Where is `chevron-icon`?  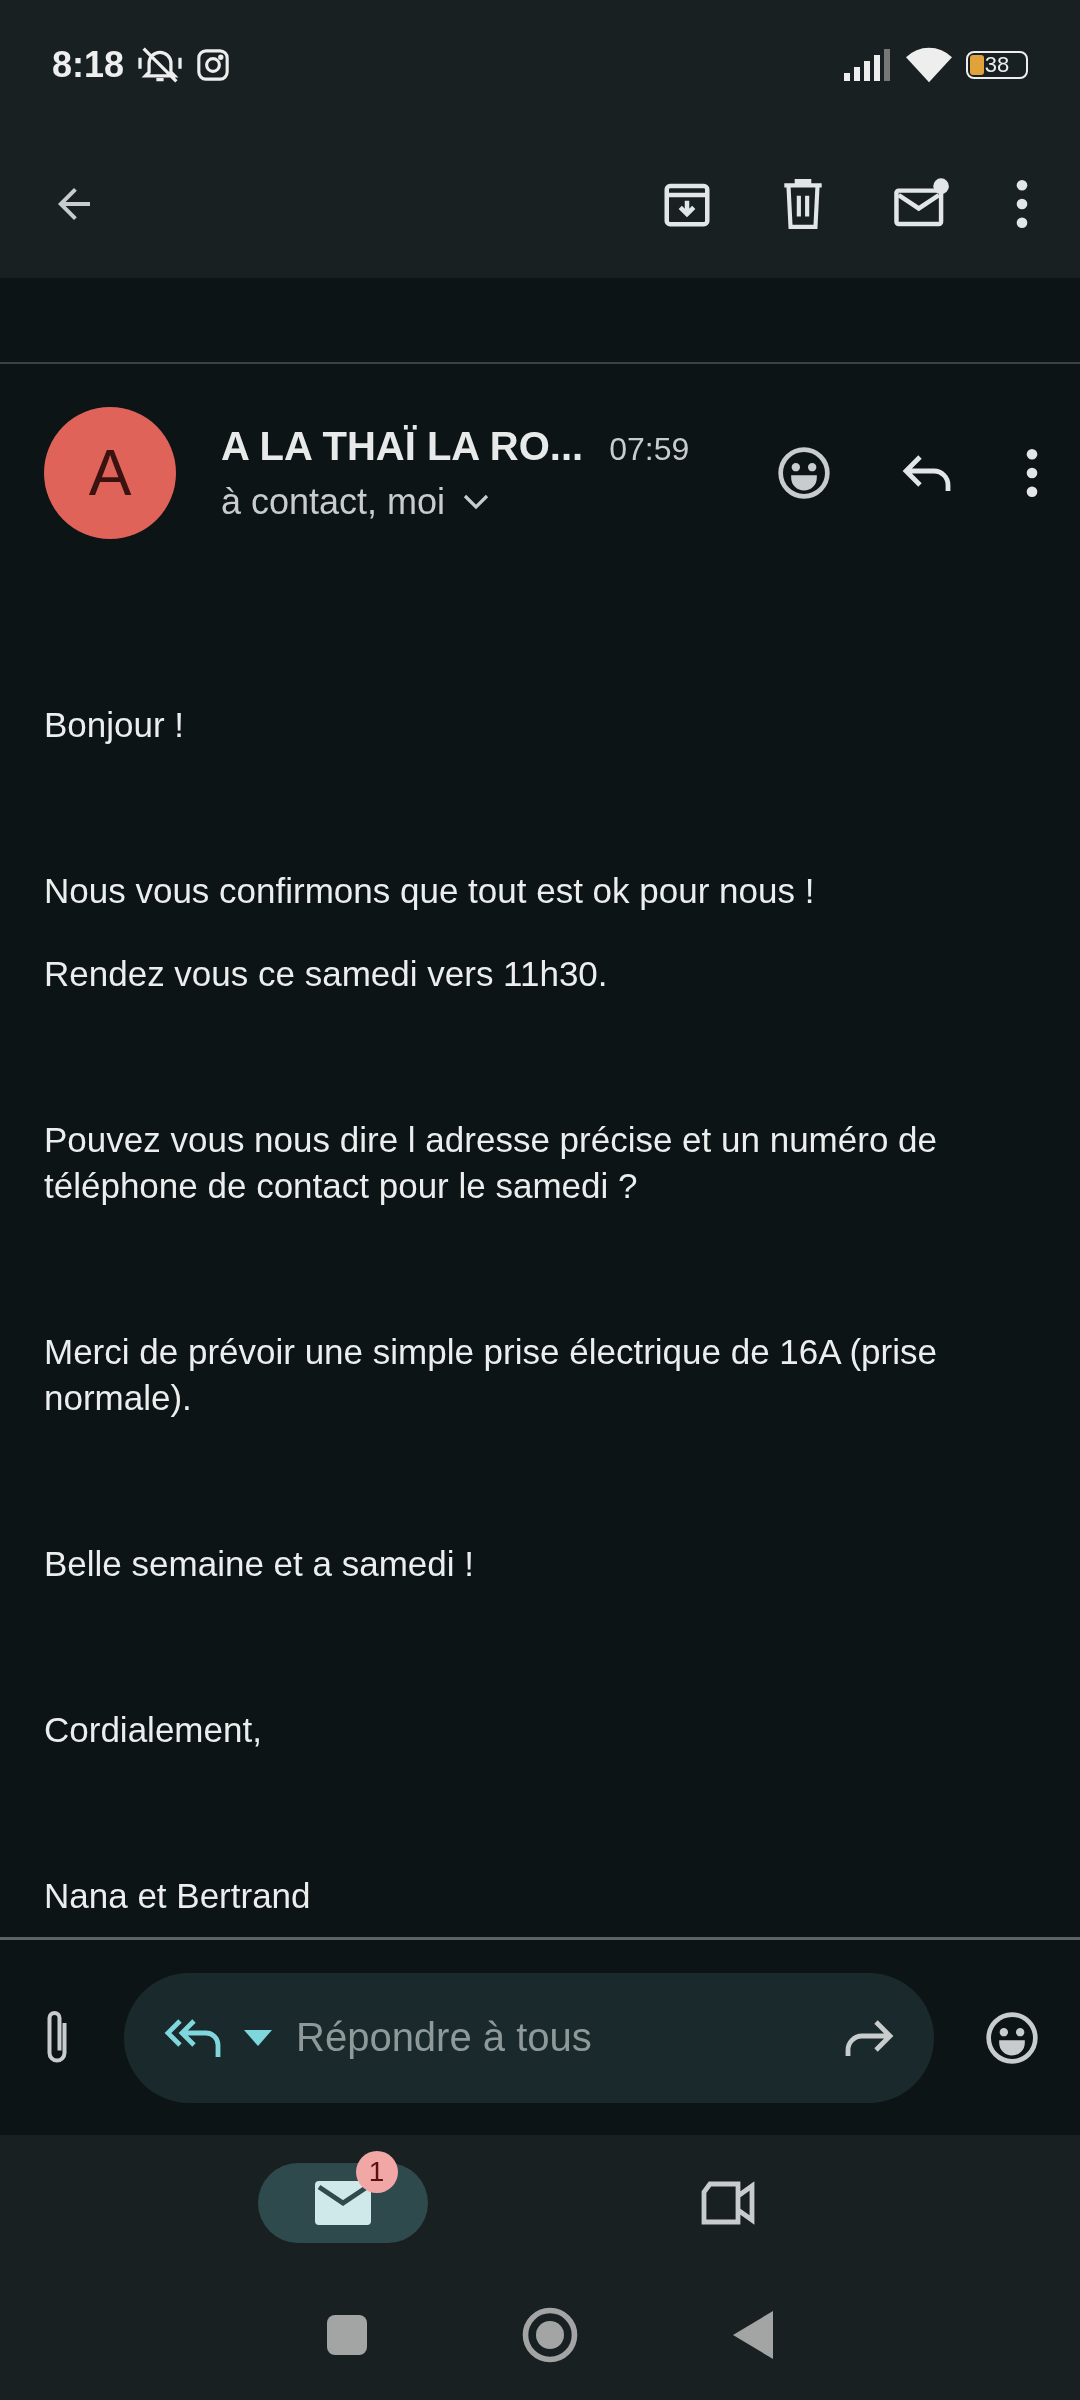 chevron-icon is located at coordinates (476, 501).